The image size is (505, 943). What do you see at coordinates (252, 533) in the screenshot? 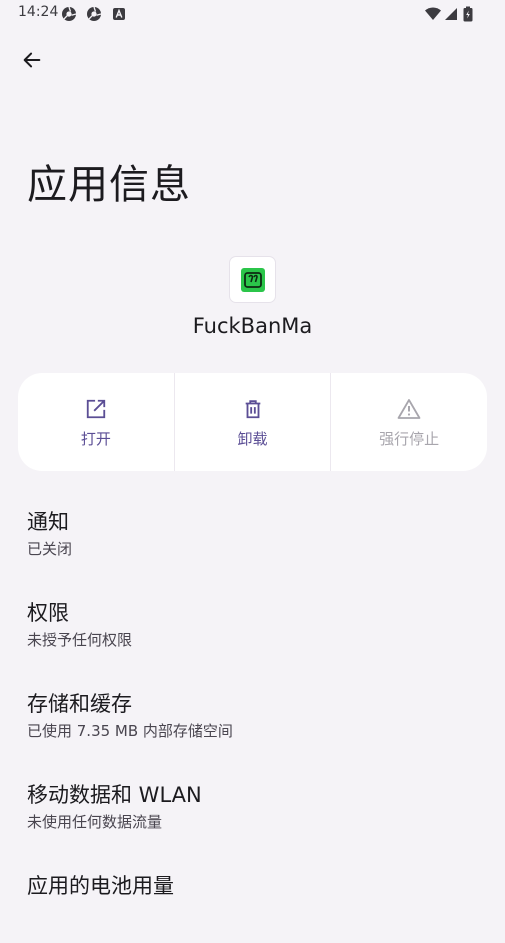
I see `pref-notifications: 通知 已关闭` at bounding box center [252, 533].